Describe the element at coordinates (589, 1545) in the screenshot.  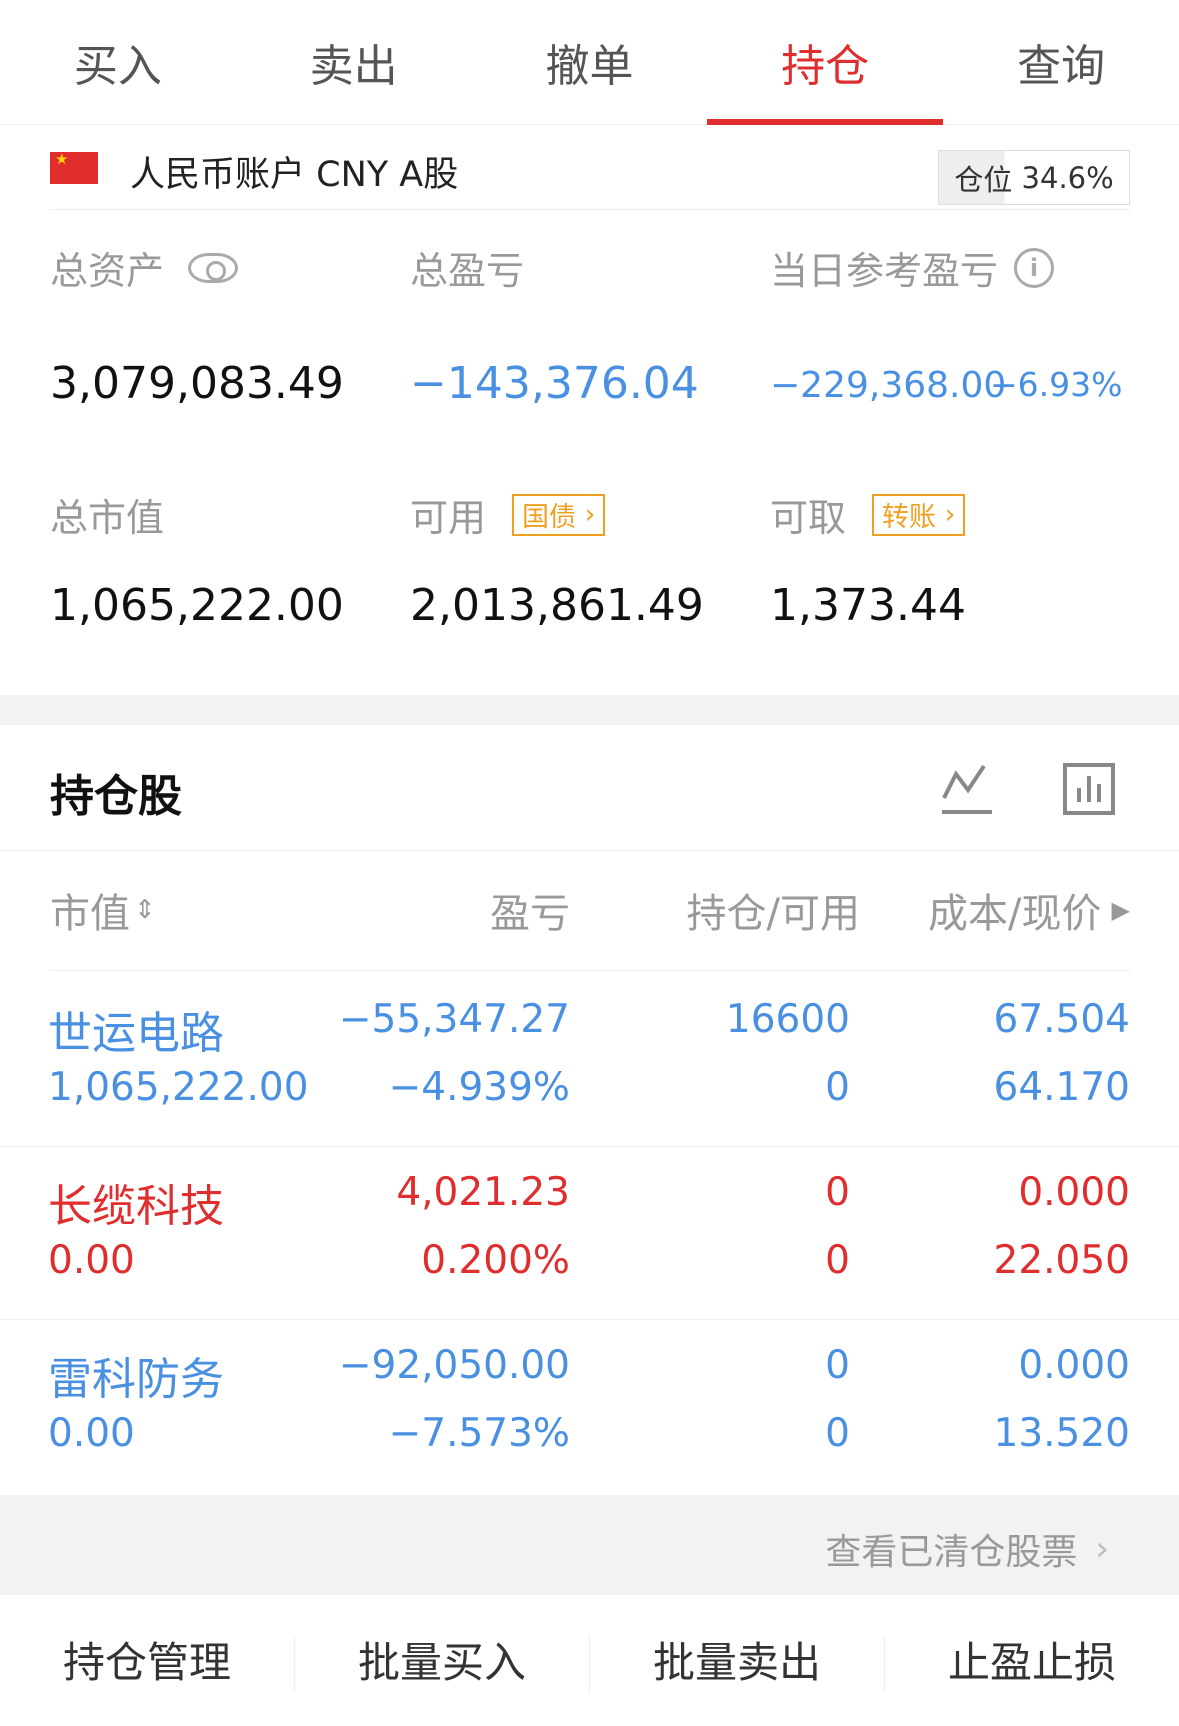
I see `cleared-section: 查看已清仓股票 ›` at that location.